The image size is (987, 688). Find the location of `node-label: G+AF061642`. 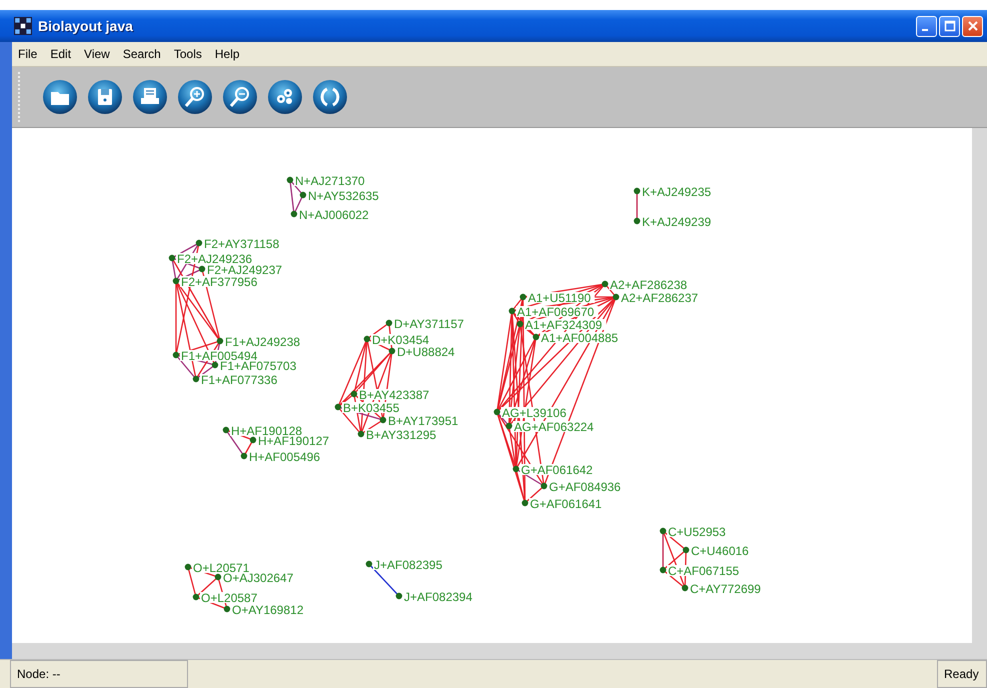

node-label: G+AF061642 is located at coordinates (557, 470).